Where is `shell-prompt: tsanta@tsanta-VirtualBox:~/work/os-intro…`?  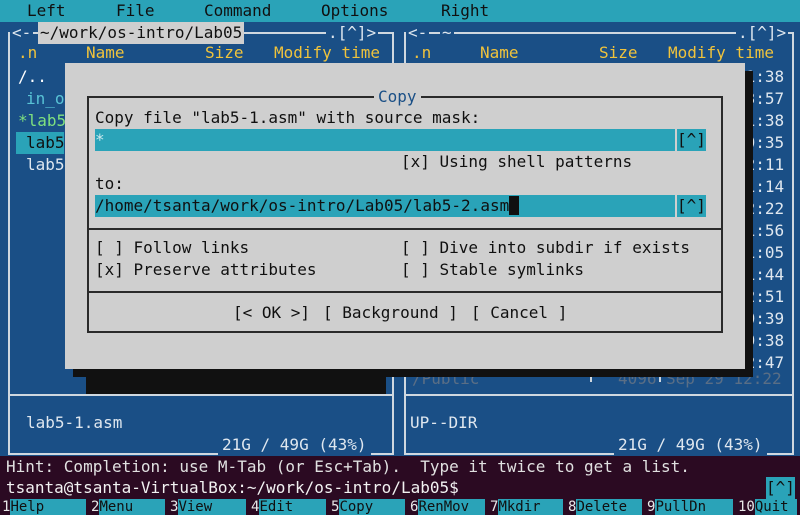
shell-prompt: tsanta@tsanta-VirtualBox:~/work/os-intro… is located at coordinates (232, 487).